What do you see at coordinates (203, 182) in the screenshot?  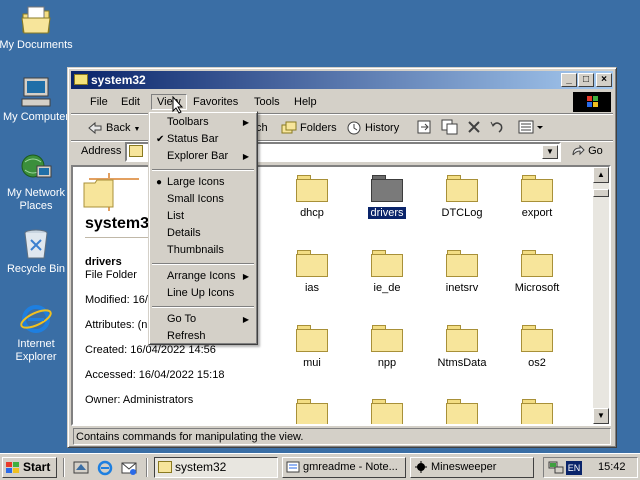 I see `menu-item-large-icons: ● Large Icons` at bounding box center [203, 182].